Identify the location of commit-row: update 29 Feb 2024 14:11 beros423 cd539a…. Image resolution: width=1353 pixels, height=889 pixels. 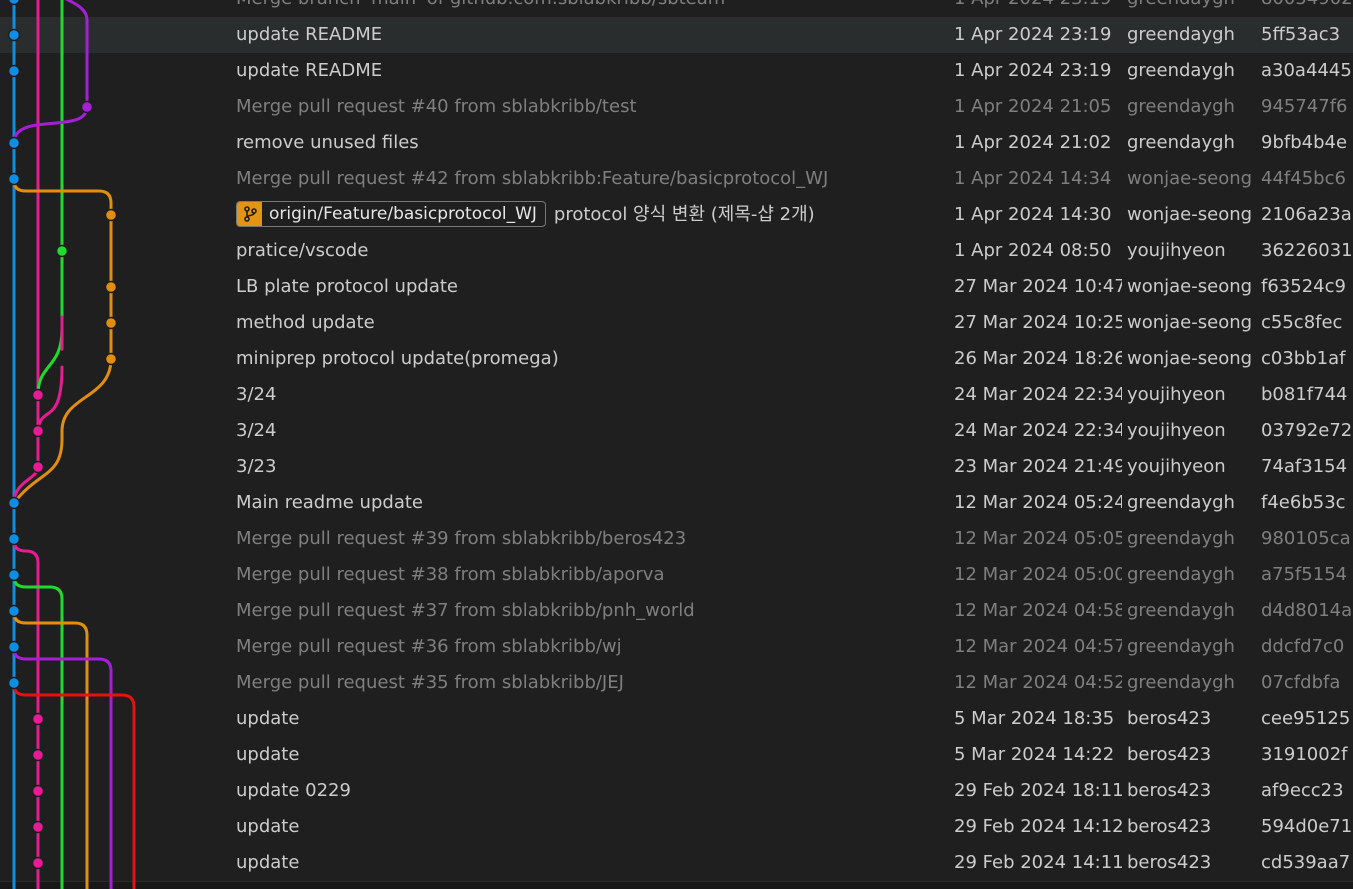
(676, 863).